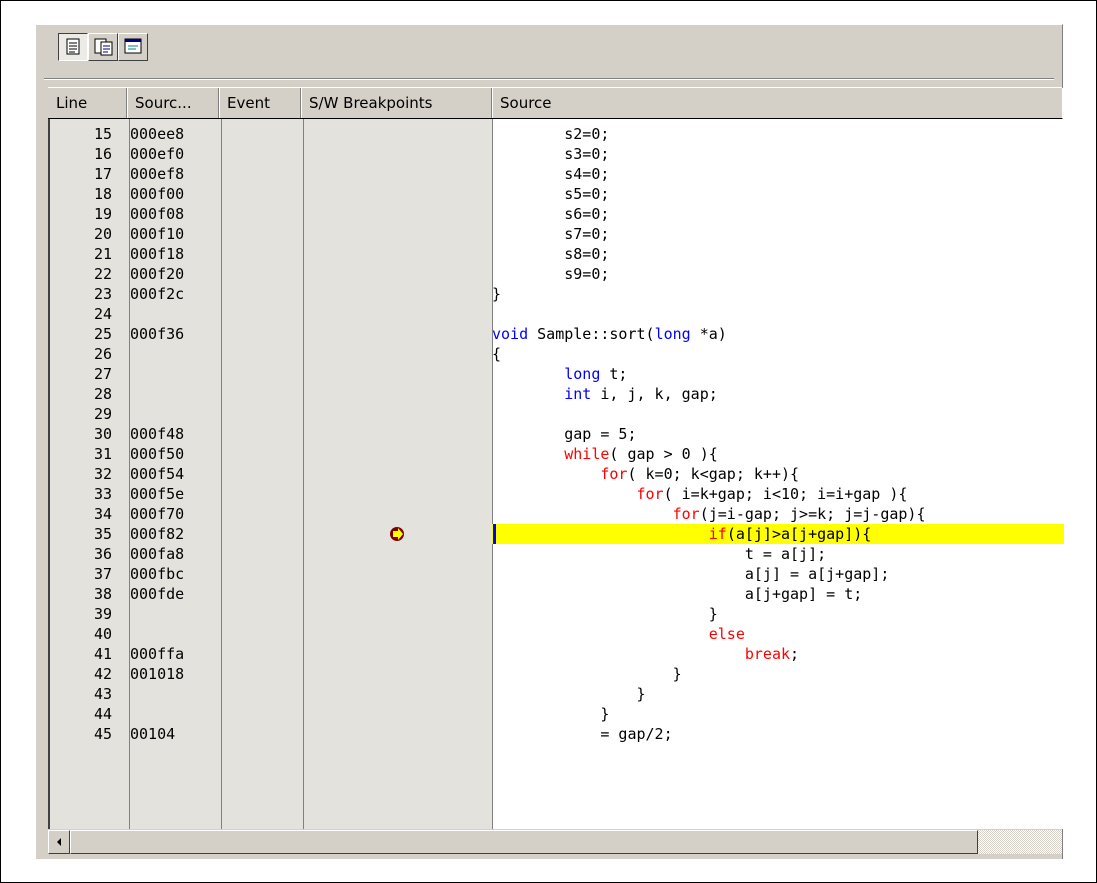  I want to click on source-code-text: int i, j, k, gap;, so click(605, 394).